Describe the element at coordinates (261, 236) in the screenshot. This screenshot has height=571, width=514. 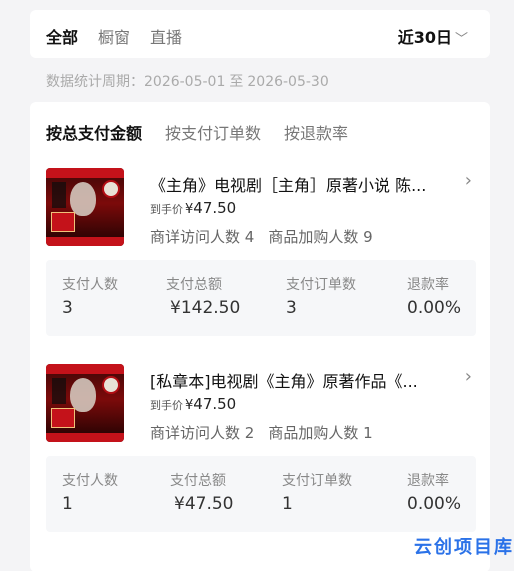
I see `product-traffic: 商详访问人数 4 商品加购人数 9` at that location.